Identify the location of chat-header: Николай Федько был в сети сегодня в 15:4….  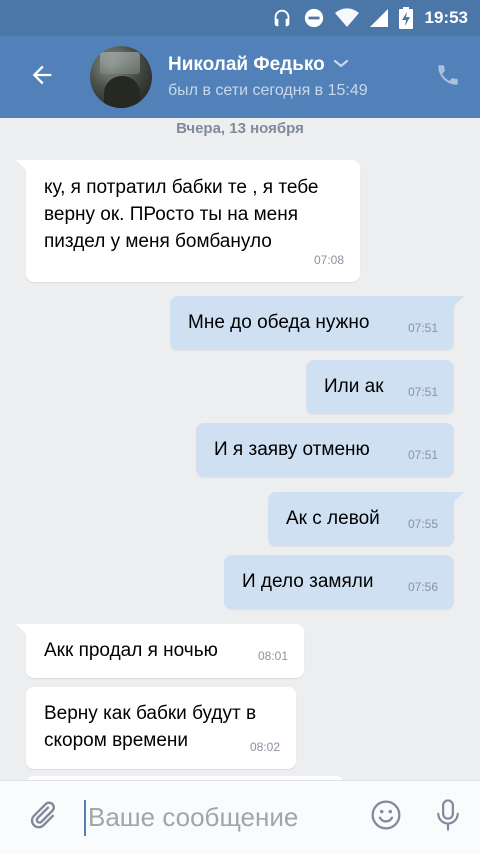
(240, 77).